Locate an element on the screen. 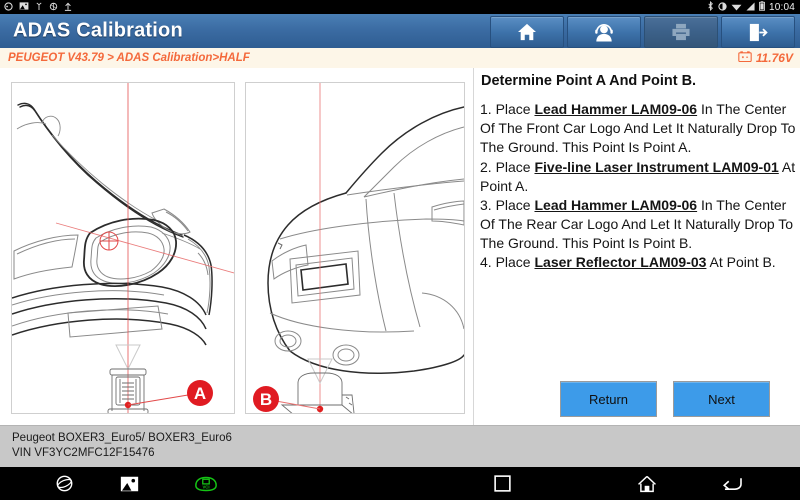  page-title: ADAS Calibration is located at coordinates (98, 30).